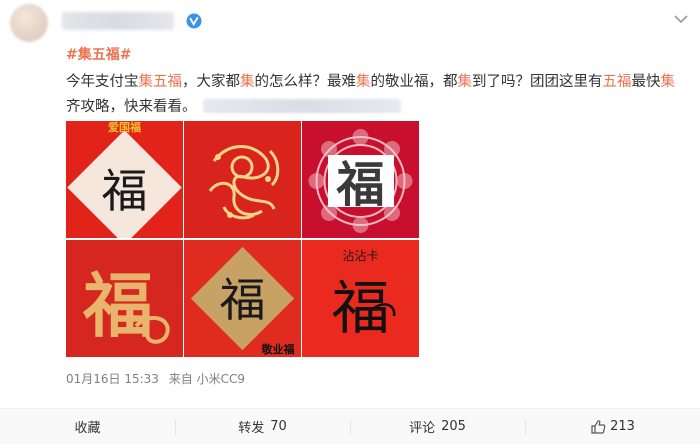 The width and height of the screenshot is (700, 444). I want to click on comment-label: 评论, so click(422, 428).